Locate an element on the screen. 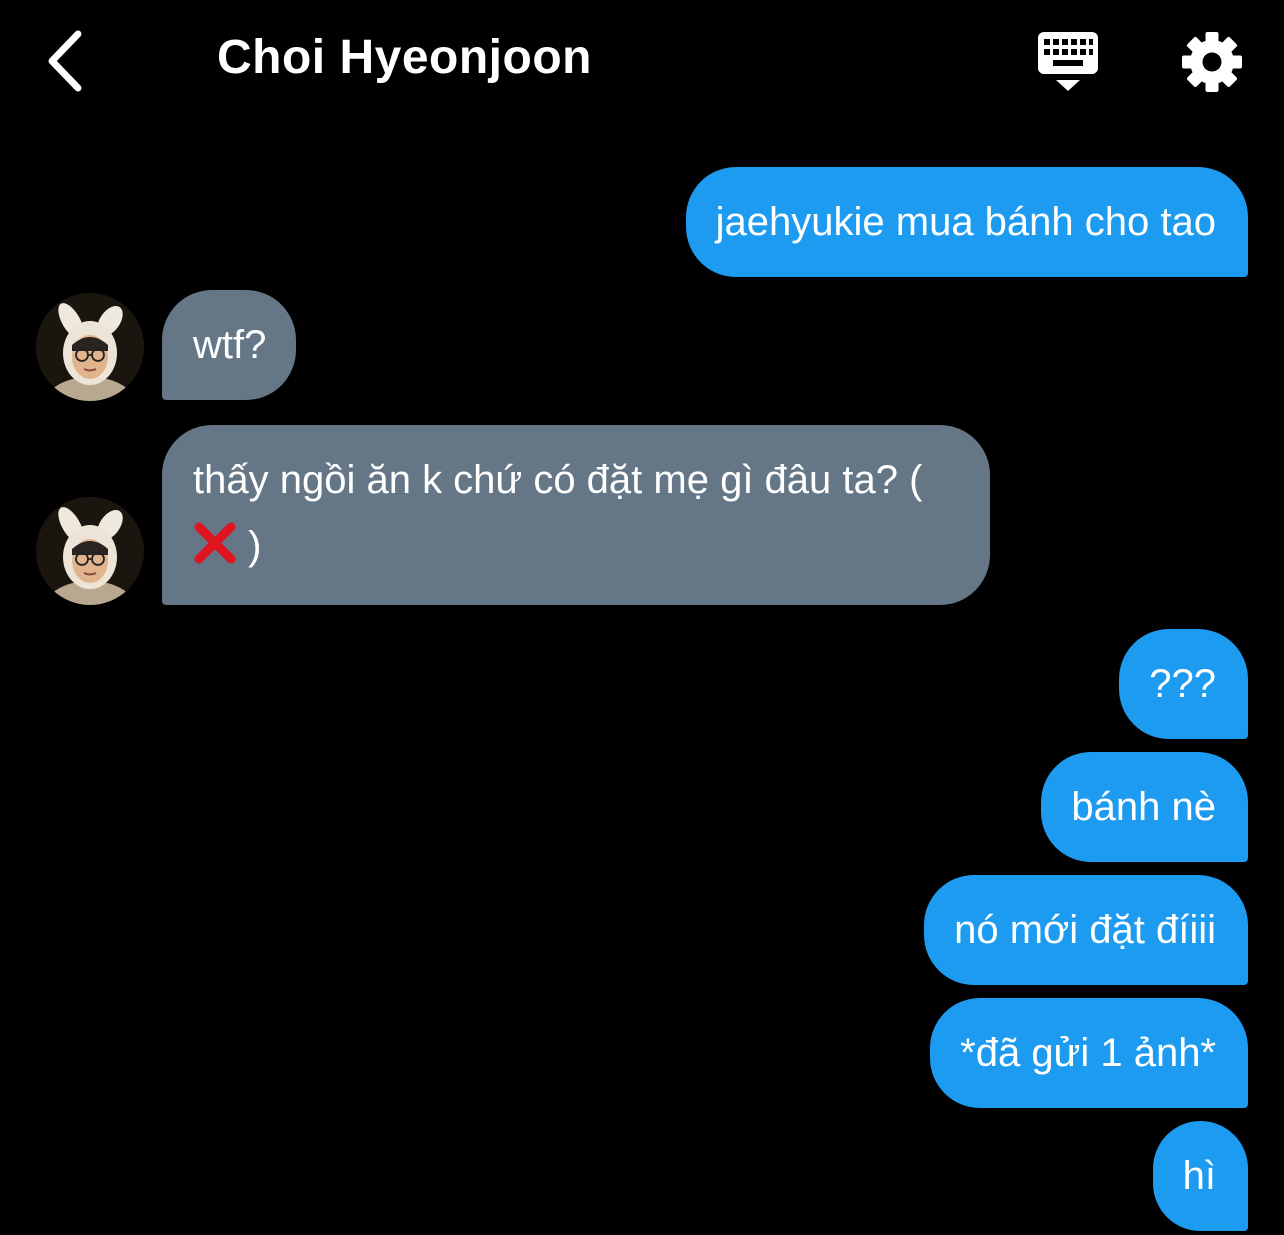 The image size is (1284, 1235). message-bubble-received: wtf? is located at coordinates (229, 345).